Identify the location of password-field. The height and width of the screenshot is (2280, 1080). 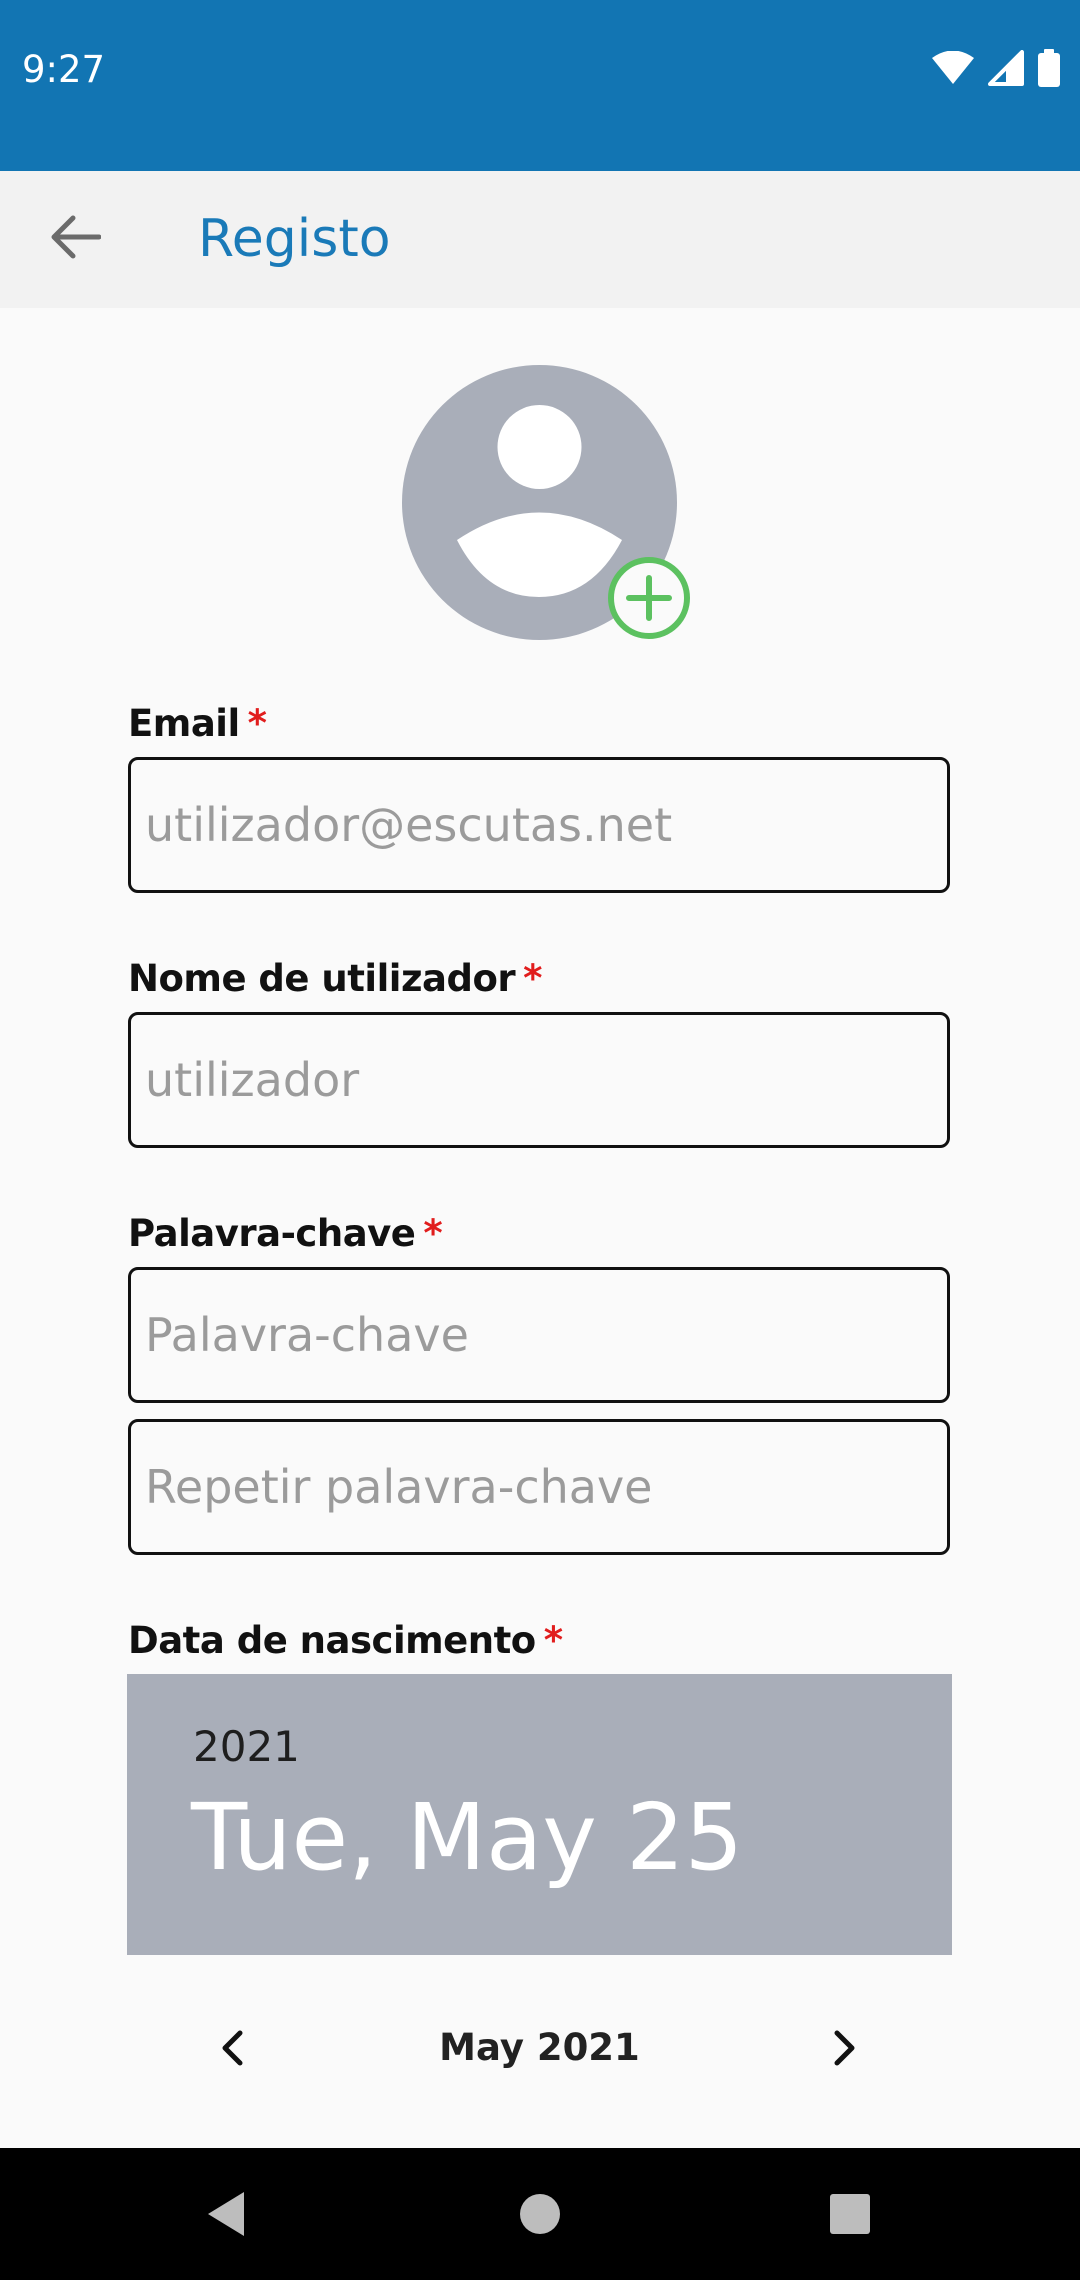
(539, 1335).